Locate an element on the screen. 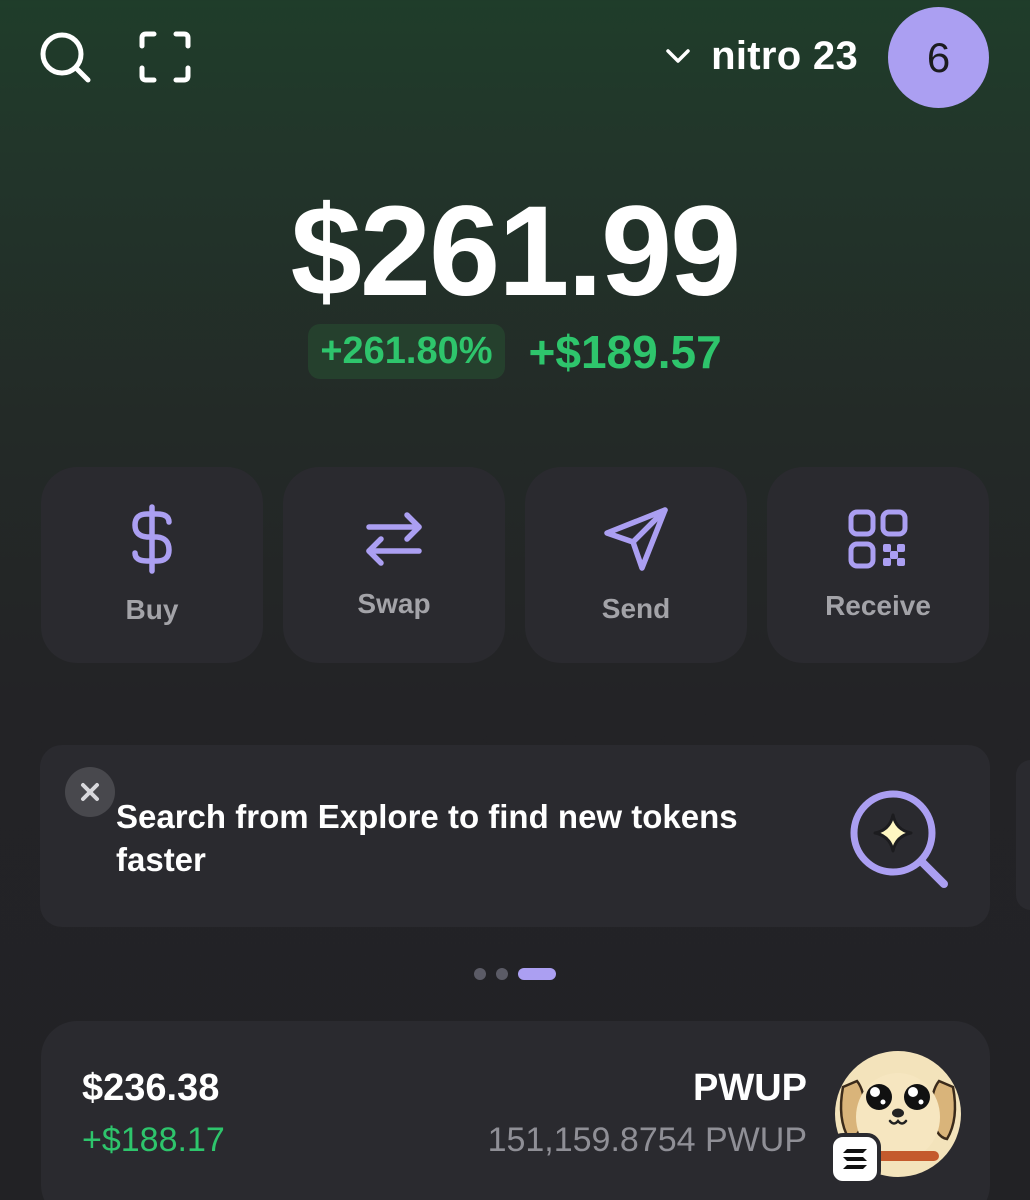 The width and height of the screenshot is (1030, 1200). buy-button: Buy is located at coordinates (152, 565).